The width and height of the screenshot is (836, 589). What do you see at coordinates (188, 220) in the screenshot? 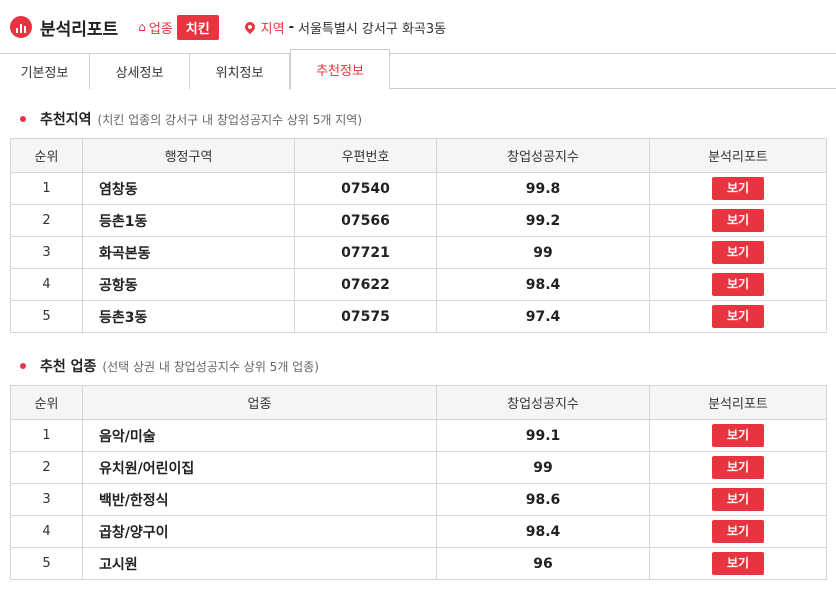
I see `district-cell: 등촌1동` at bounding box center [188, 220].